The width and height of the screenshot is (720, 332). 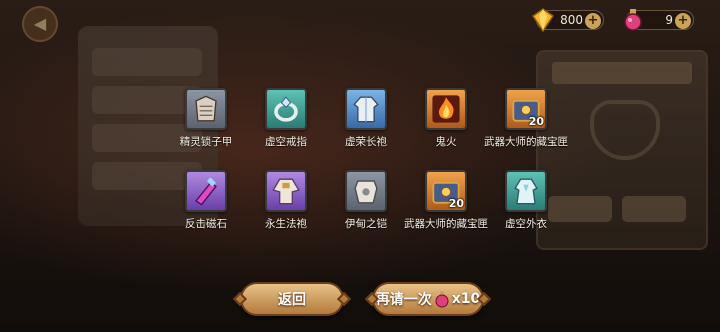 What do you see at coordinates (683, 21) in the screenshot?
I see `add-potion-button: +` at bounding box center [683, 21].